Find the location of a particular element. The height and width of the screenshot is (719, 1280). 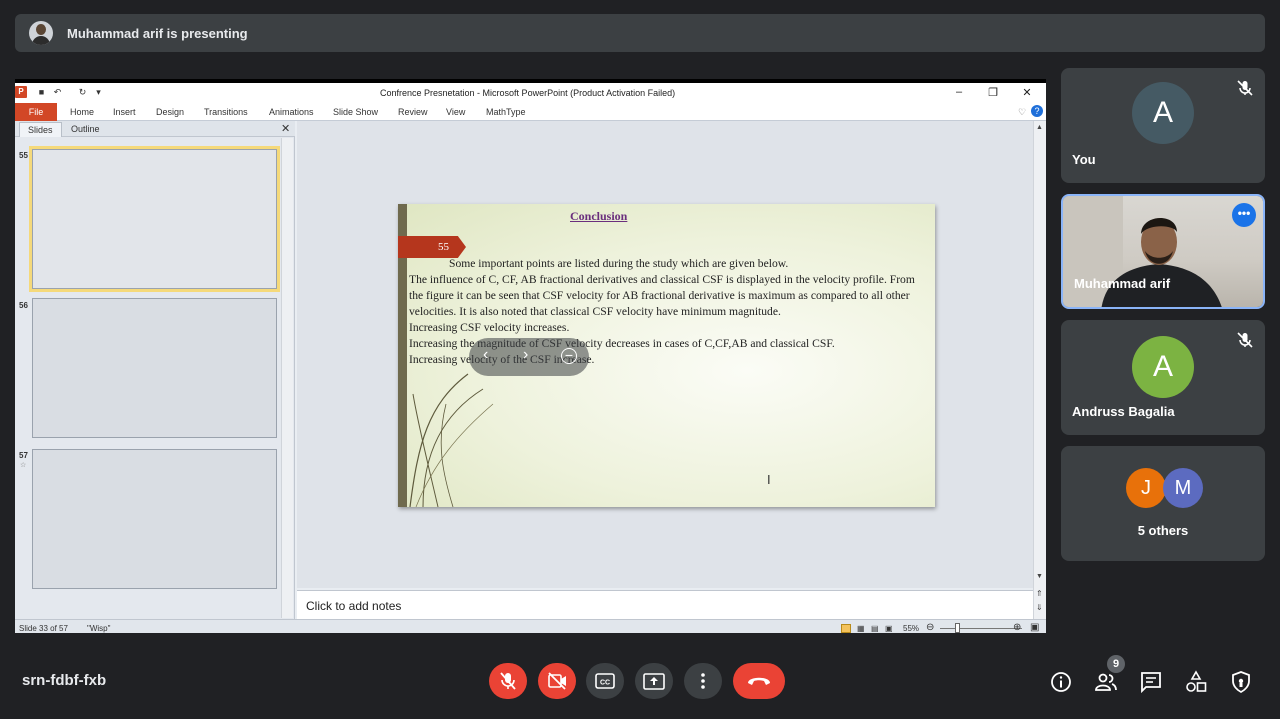

mic-off-icon is located at coordinates (508, 681).